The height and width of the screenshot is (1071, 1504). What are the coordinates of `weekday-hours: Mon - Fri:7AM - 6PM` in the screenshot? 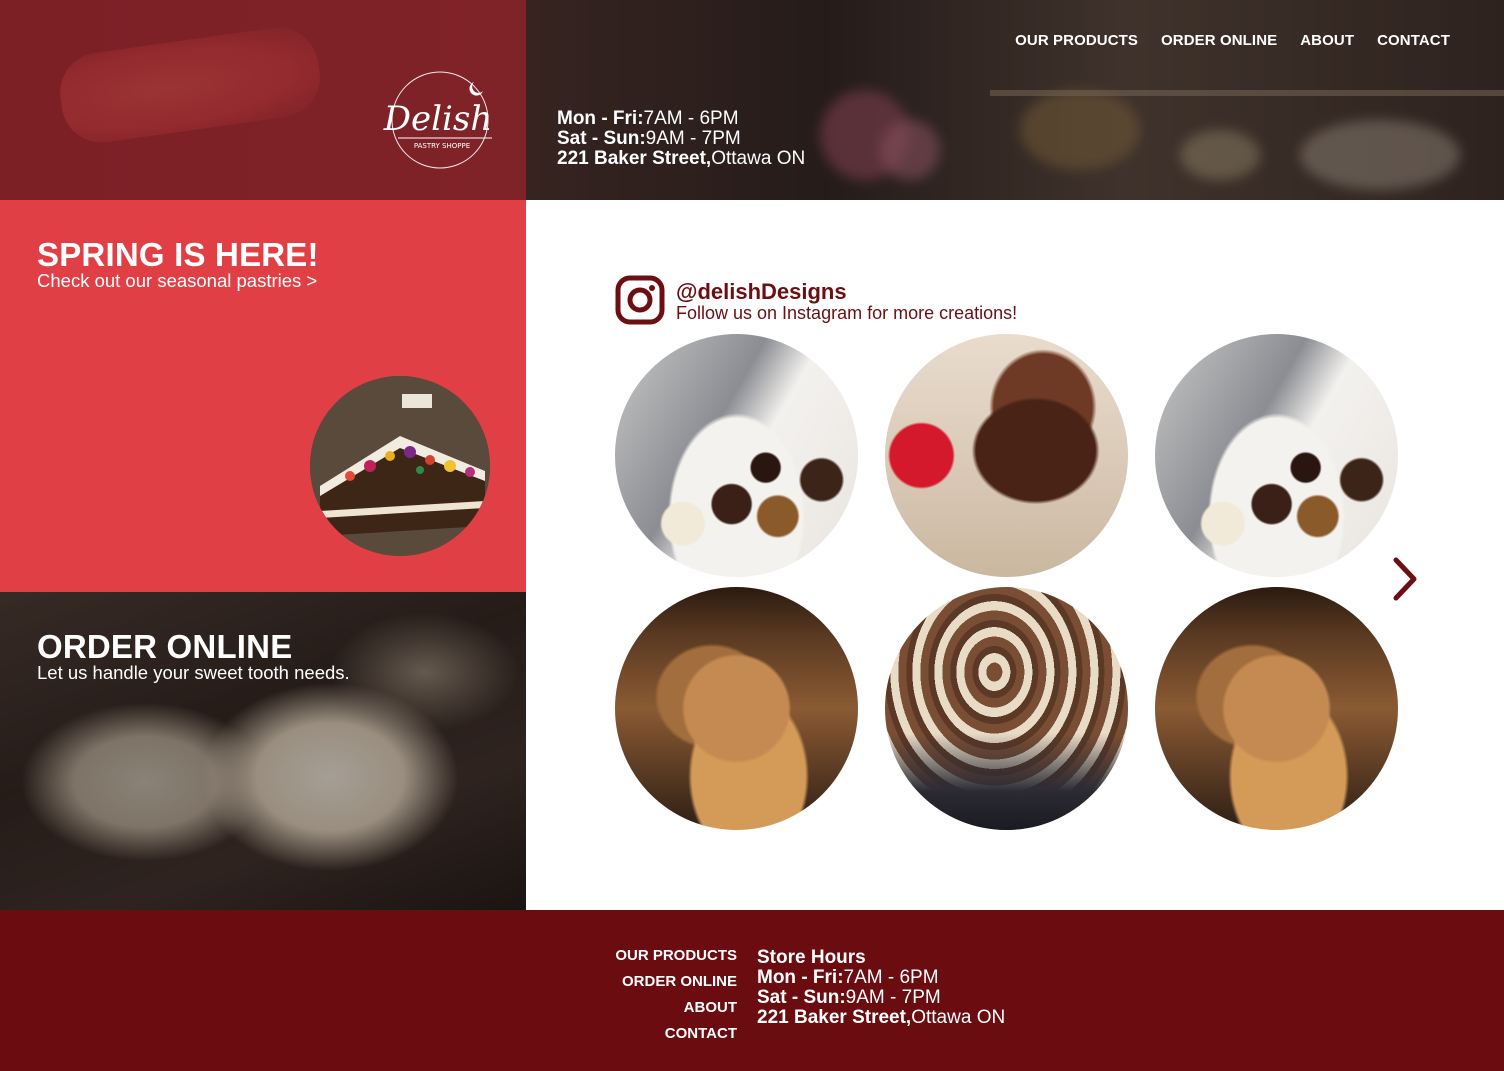 It's located at (648, 118).